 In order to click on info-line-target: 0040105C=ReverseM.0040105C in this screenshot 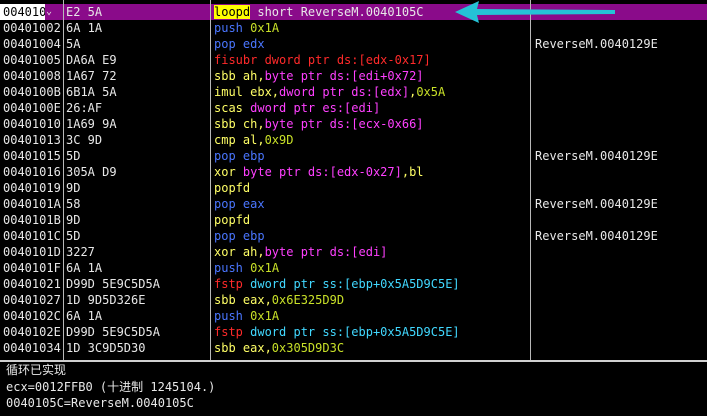, I will do `click(100, 403)`.